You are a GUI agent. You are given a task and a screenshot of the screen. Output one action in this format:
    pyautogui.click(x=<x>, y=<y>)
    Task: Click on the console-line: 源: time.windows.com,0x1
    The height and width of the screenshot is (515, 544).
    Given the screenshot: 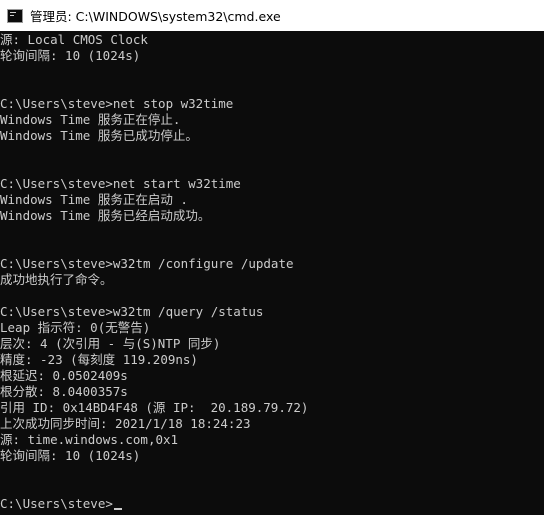 What is the action you would take?
    pyautogui.click(x=89, y=439)
    